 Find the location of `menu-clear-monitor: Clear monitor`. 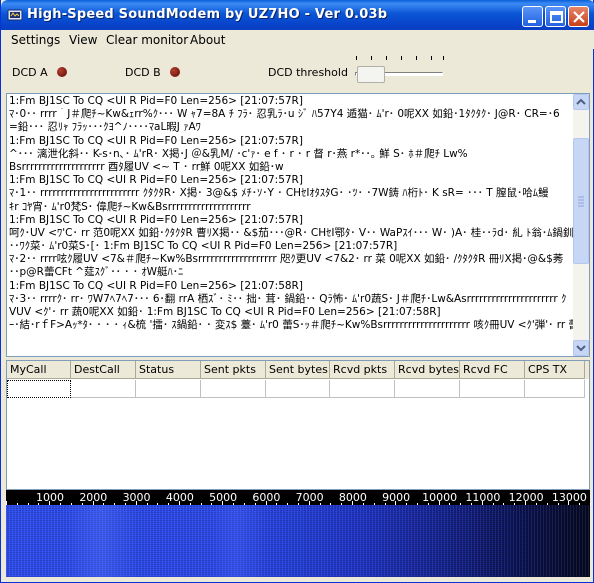

menu-clear-monitor: Clear monitor is located at coordinates (147, 40).